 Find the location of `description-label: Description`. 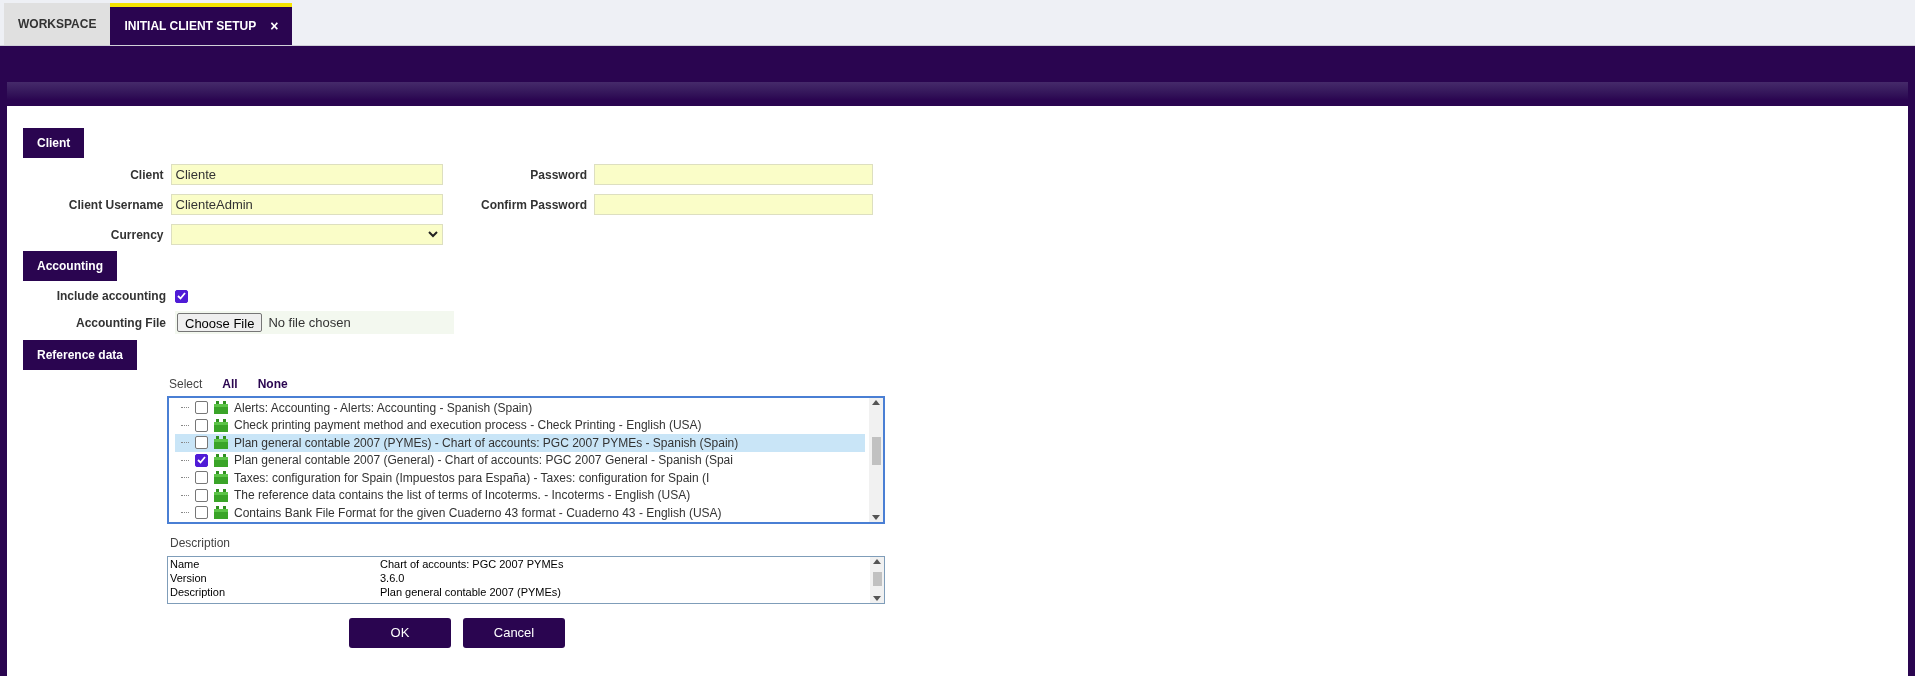

description-label: Description is located at coordinates (200, 543).